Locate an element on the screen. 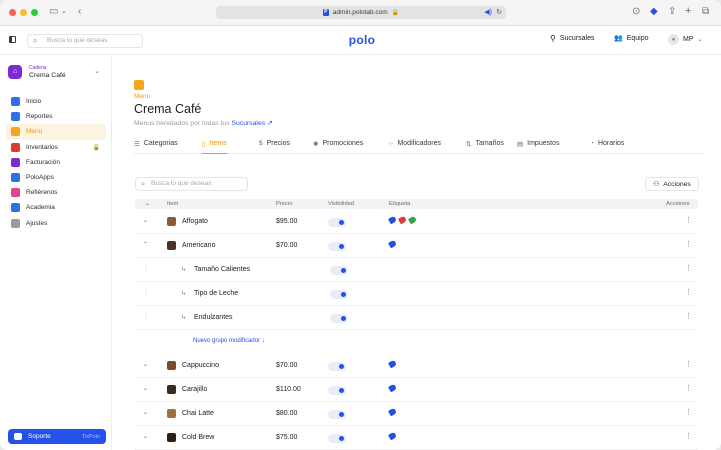 Image resolution: width=721 pixels, height=450 pixels. table-row: ⌄ Carajillo $110.00 ⋮ is located at coordinates (416, 390).